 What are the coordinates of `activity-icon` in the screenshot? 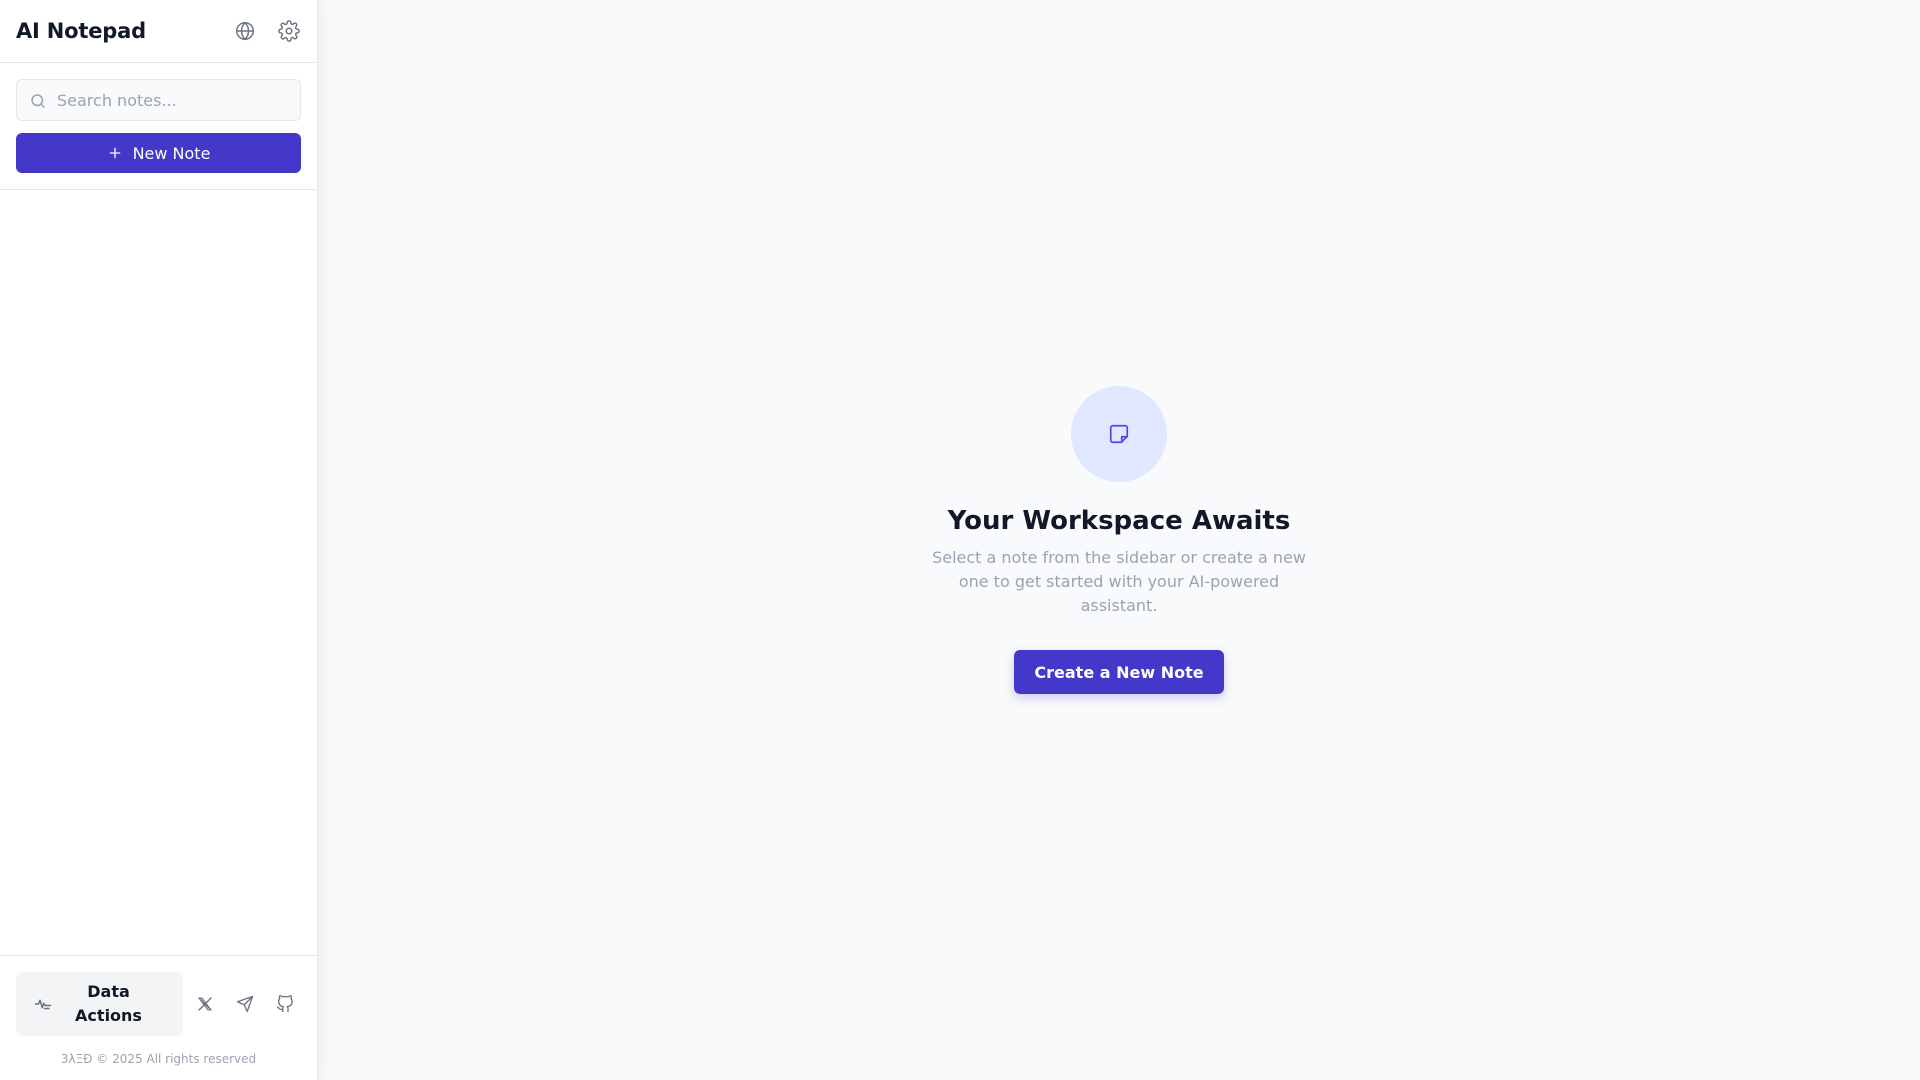 It's located at (43, 1004).